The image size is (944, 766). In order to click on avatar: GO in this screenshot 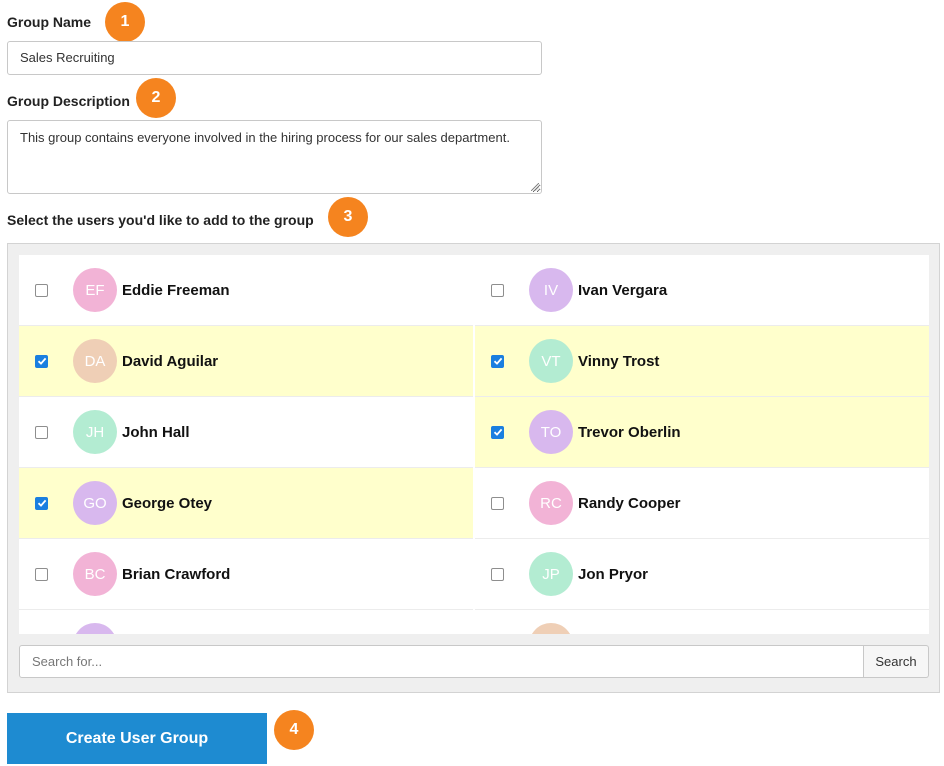, I will do `click(95, 503)`.